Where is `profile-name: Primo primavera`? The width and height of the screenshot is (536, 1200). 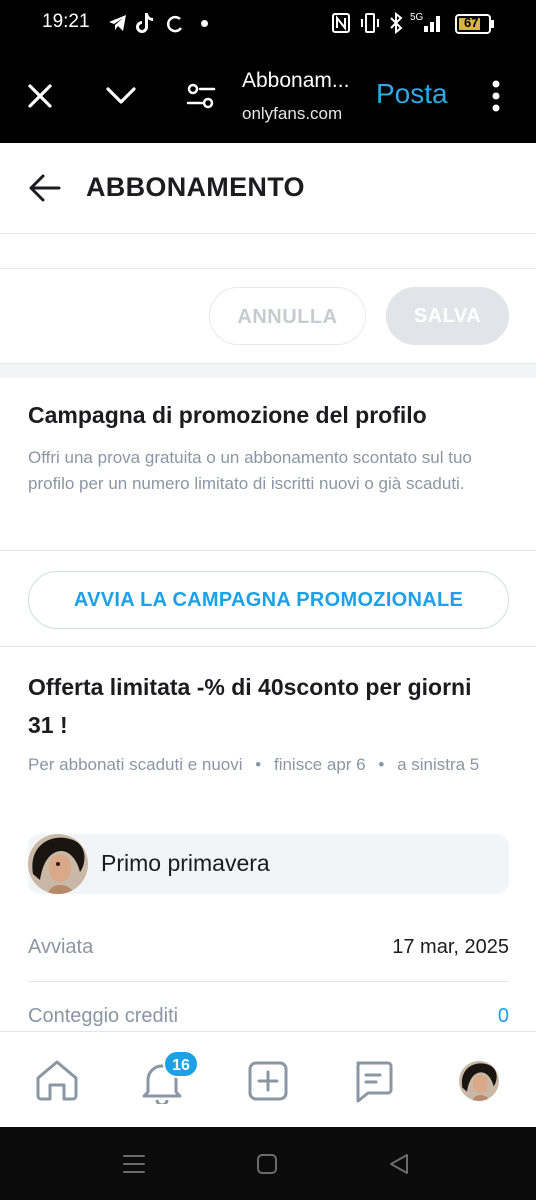 profile-name: Primo primavera is located at coordinates (185, 863).